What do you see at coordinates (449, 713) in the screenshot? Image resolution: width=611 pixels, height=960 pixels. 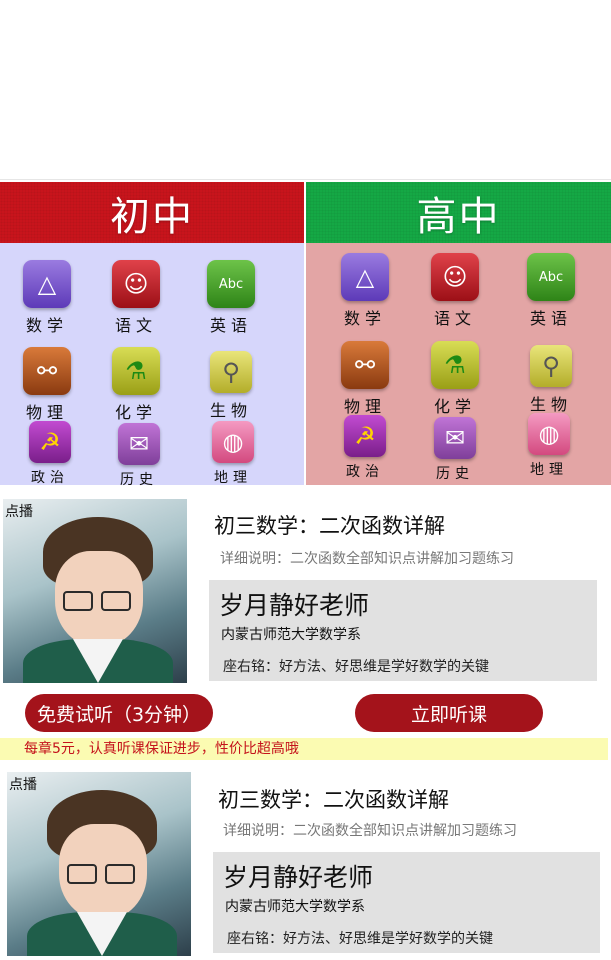 I see `listen-now-button: 立即听课` at bounding box center [449, 713].